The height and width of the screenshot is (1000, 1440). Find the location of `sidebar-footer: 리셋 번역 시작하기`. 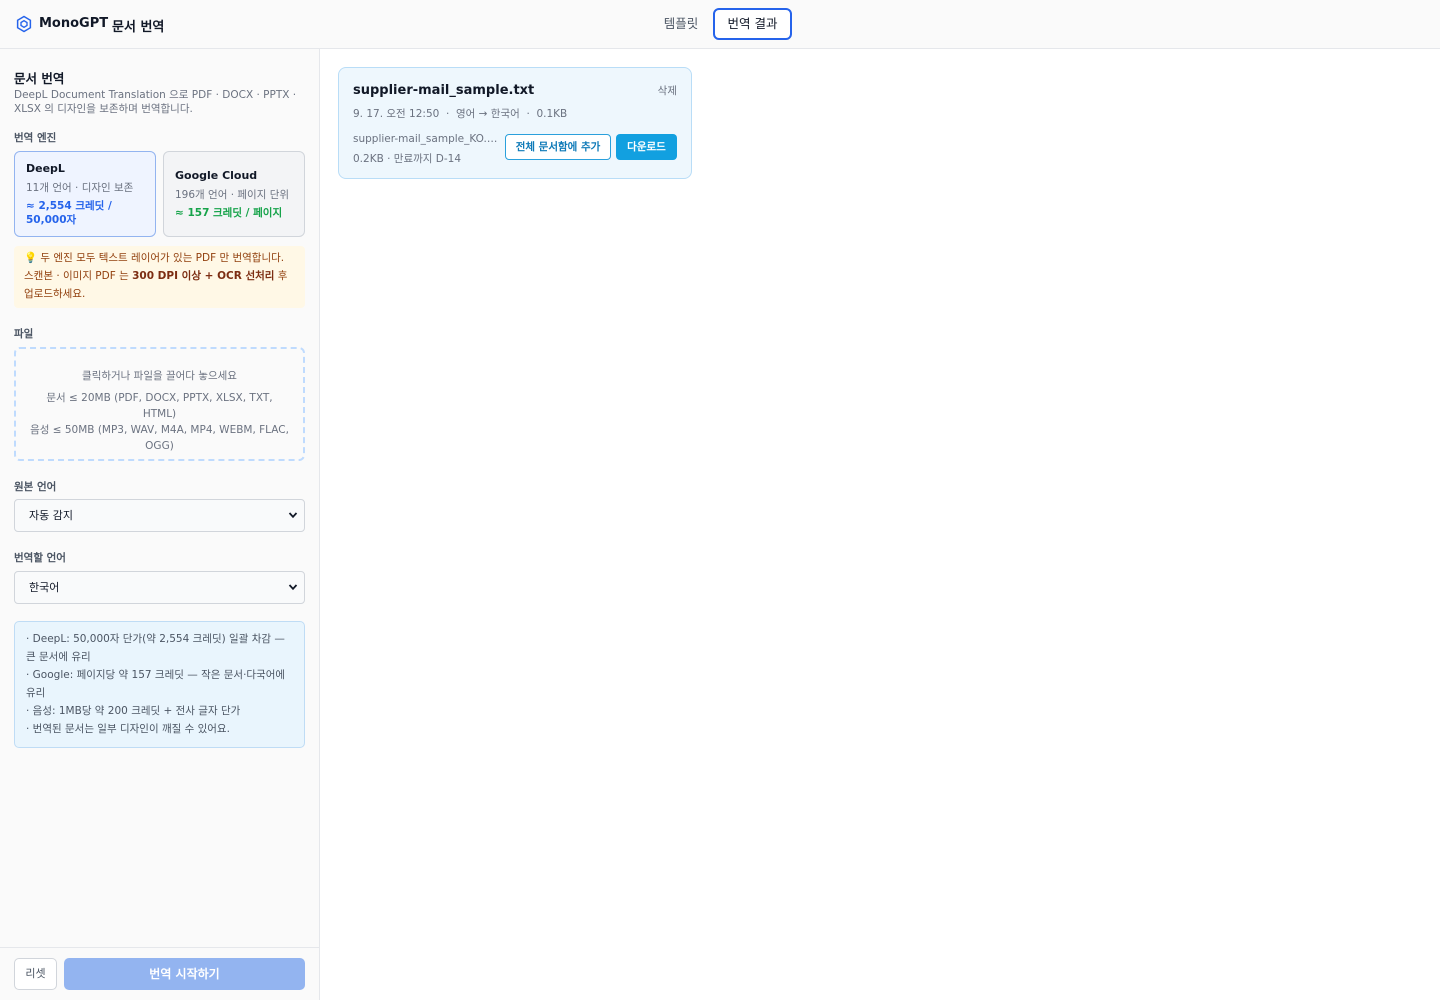

sidebar-footer: 리셋 번역 시작하기 is located at coordinates (159, 973).